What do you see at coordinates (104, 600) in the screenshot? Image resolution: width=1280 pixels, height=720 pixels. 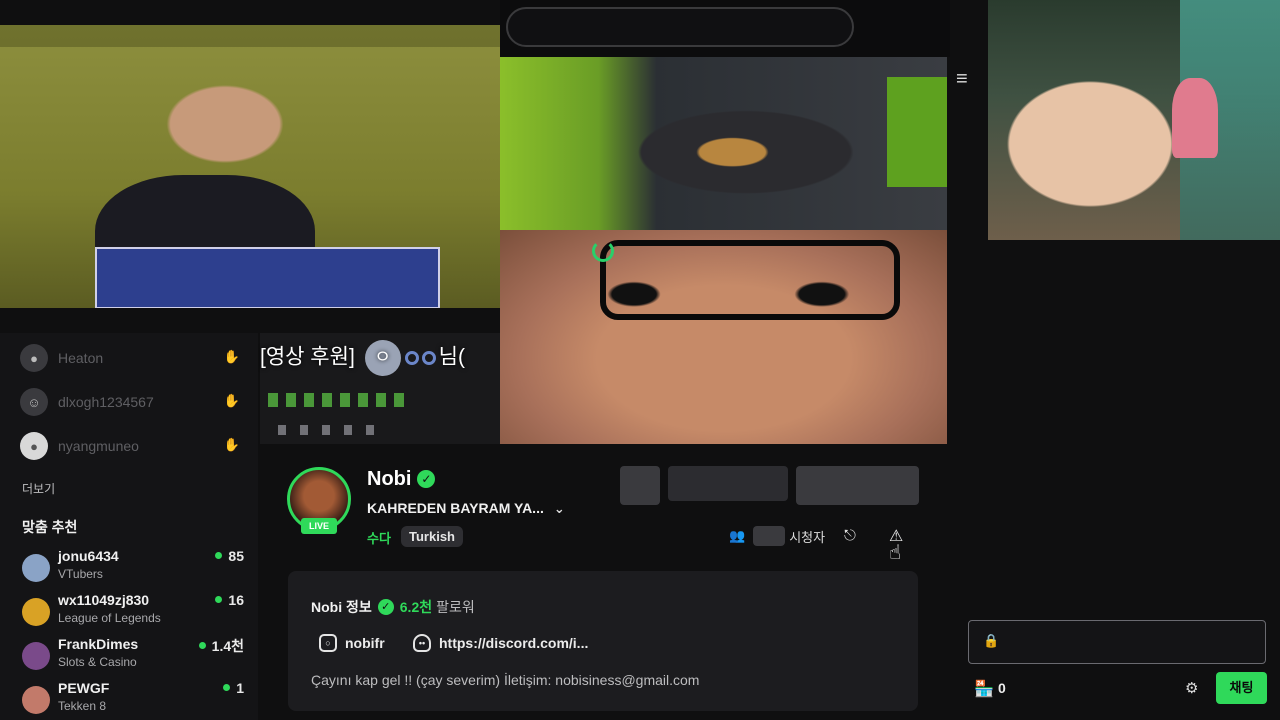 I see `recommended-name: wx11049zj830` at bounding box center [104, 600].